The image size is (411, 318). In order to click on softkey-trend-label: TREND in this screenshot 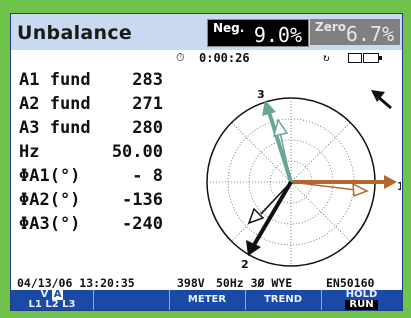, I will do `click(283, 299)`.